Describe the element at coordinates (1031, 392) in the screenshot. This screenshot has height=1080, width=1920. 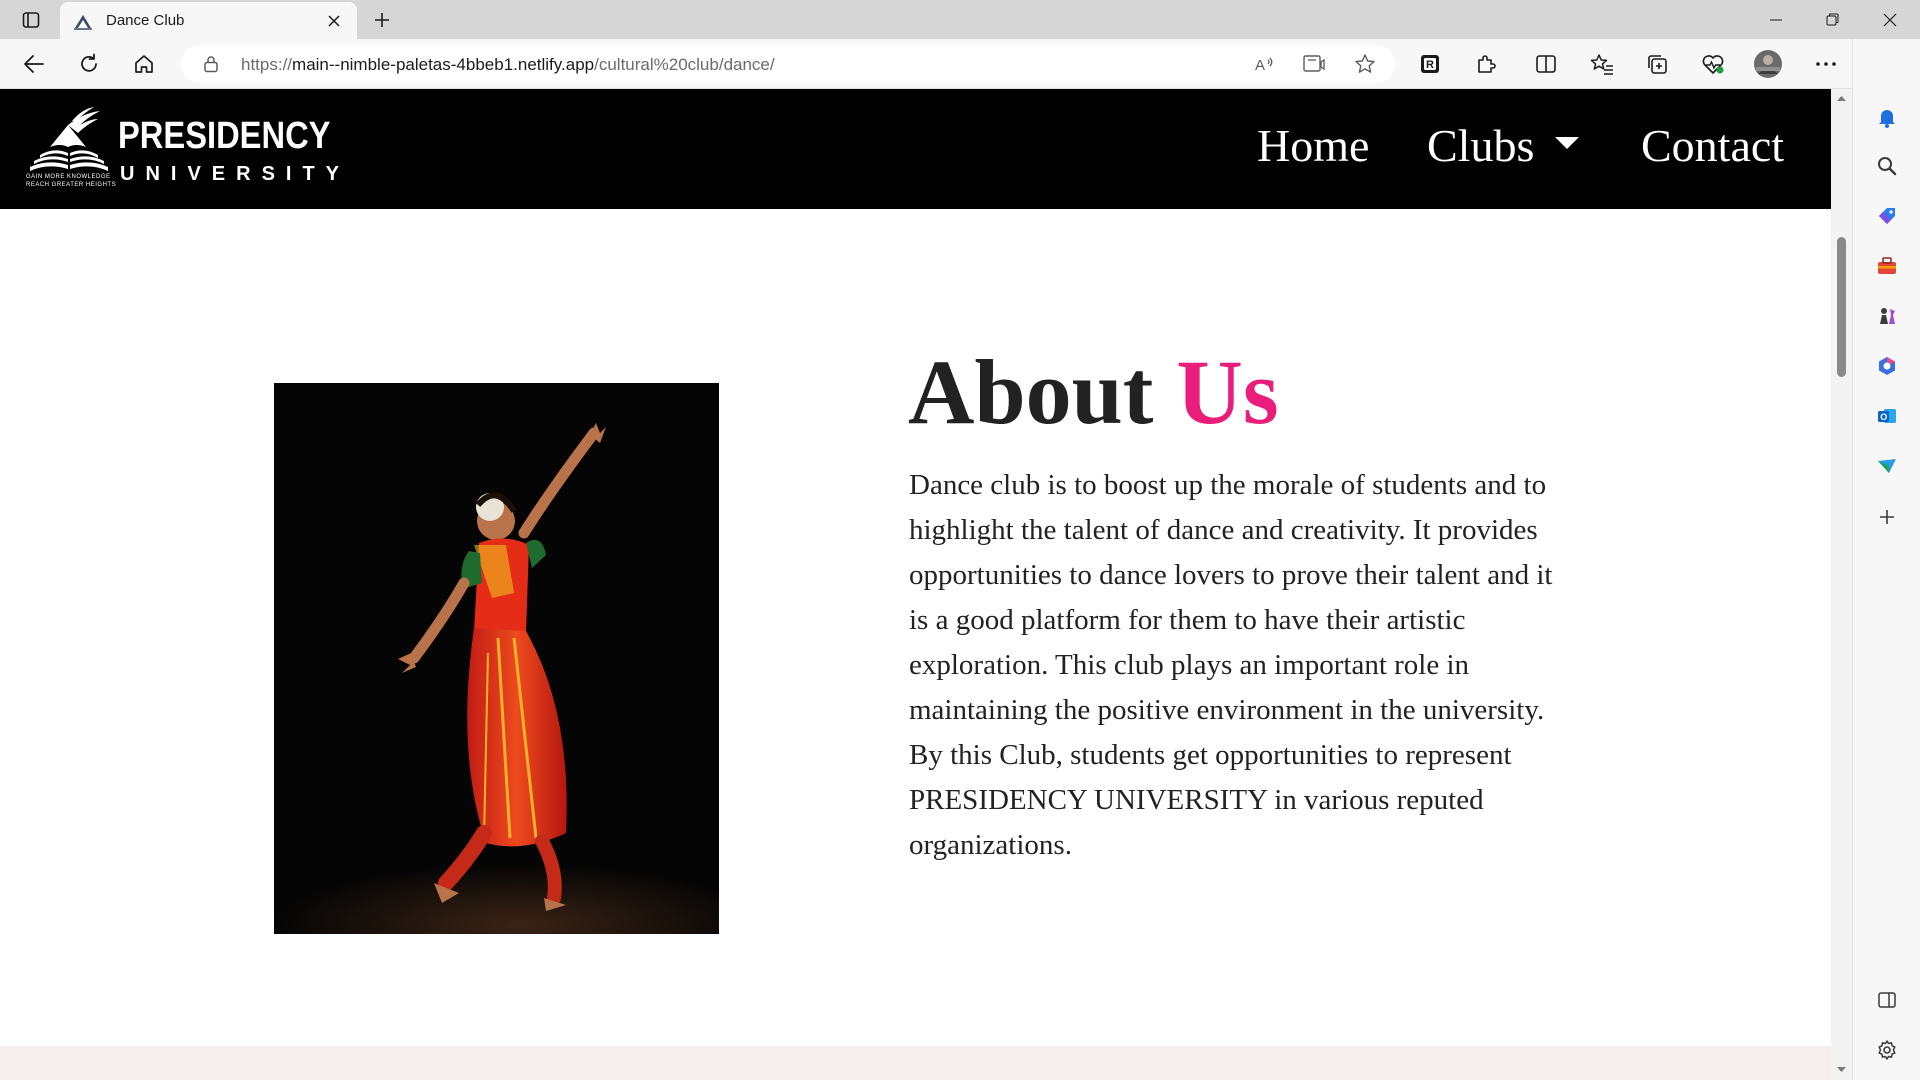
I see `about-heading-main: About` at that location.